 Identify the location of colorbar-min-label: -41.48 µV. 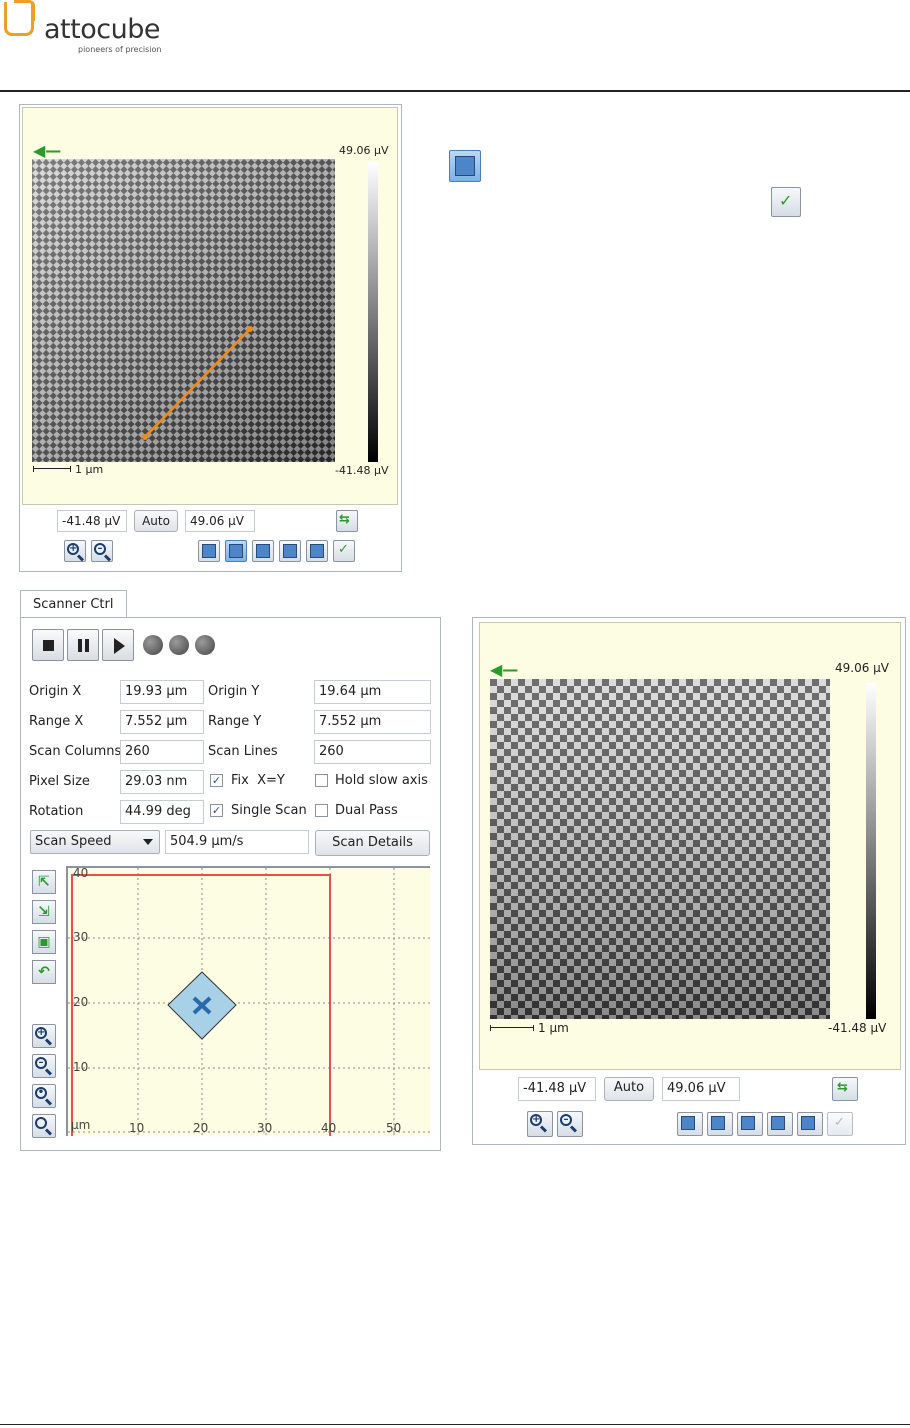
(362, 470).